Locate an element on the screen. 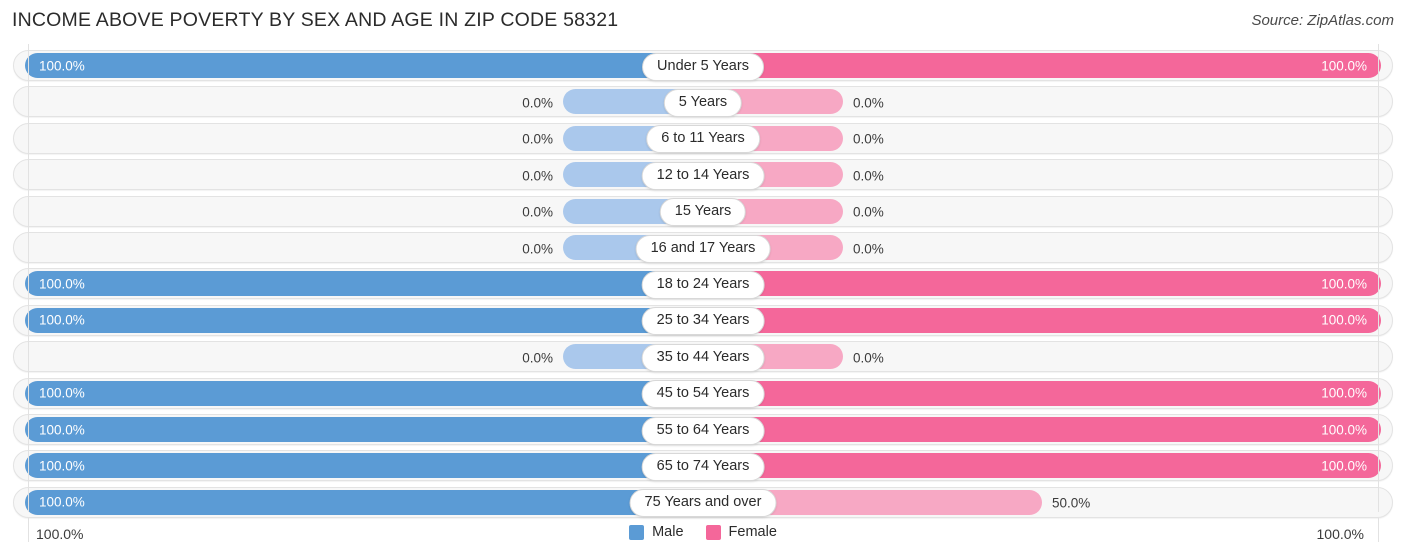  legend-label-male: Male is located at coordinates (668, 532).